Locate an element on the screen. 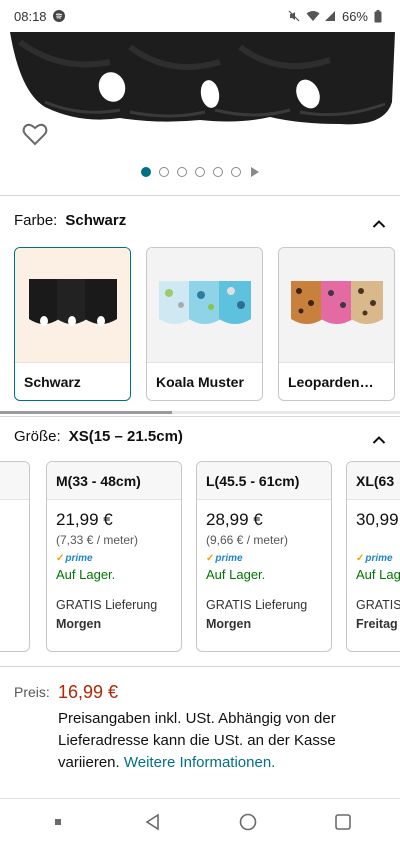  size-option-header is located at coordinates (14, 481).